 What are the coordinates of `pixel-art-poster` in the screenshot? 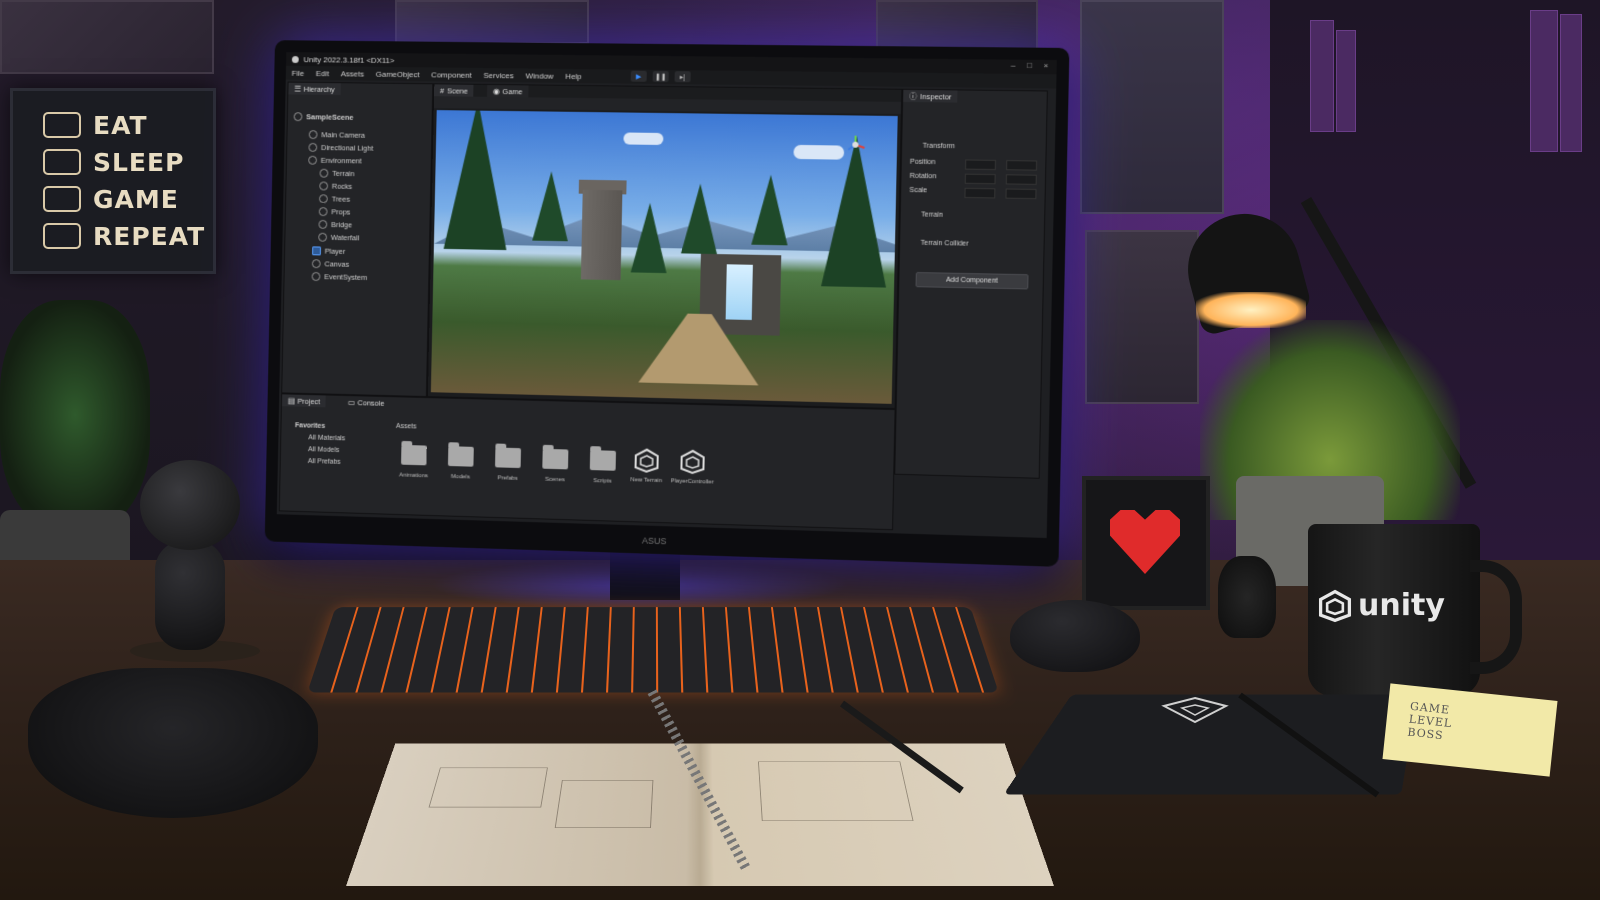 It's located at (1152, 107).